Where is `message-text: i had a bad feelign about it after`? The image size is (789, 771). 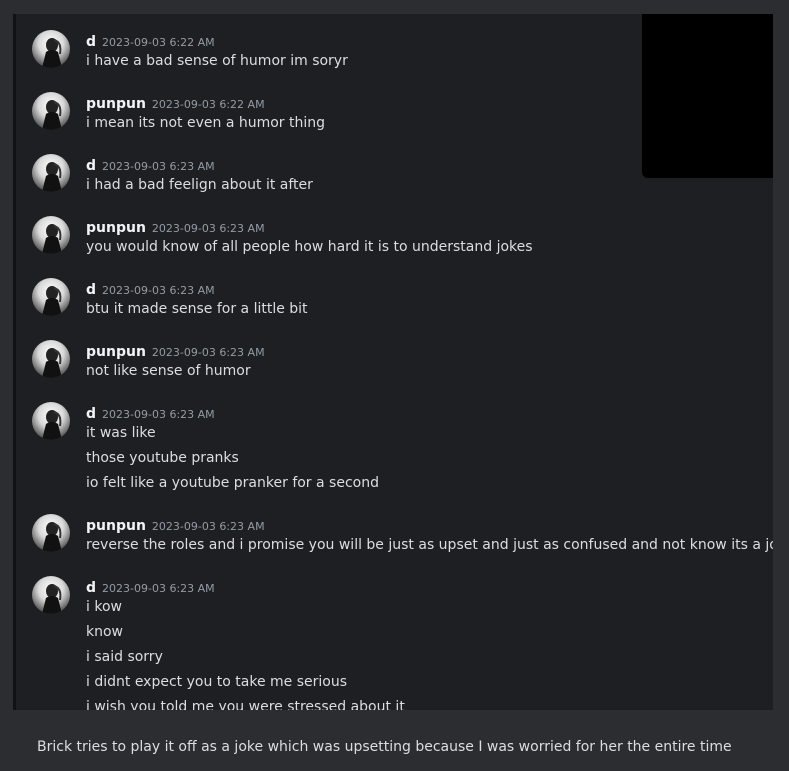 message-text: i had a bad feelign about it after is located at coordinates (199, 185).